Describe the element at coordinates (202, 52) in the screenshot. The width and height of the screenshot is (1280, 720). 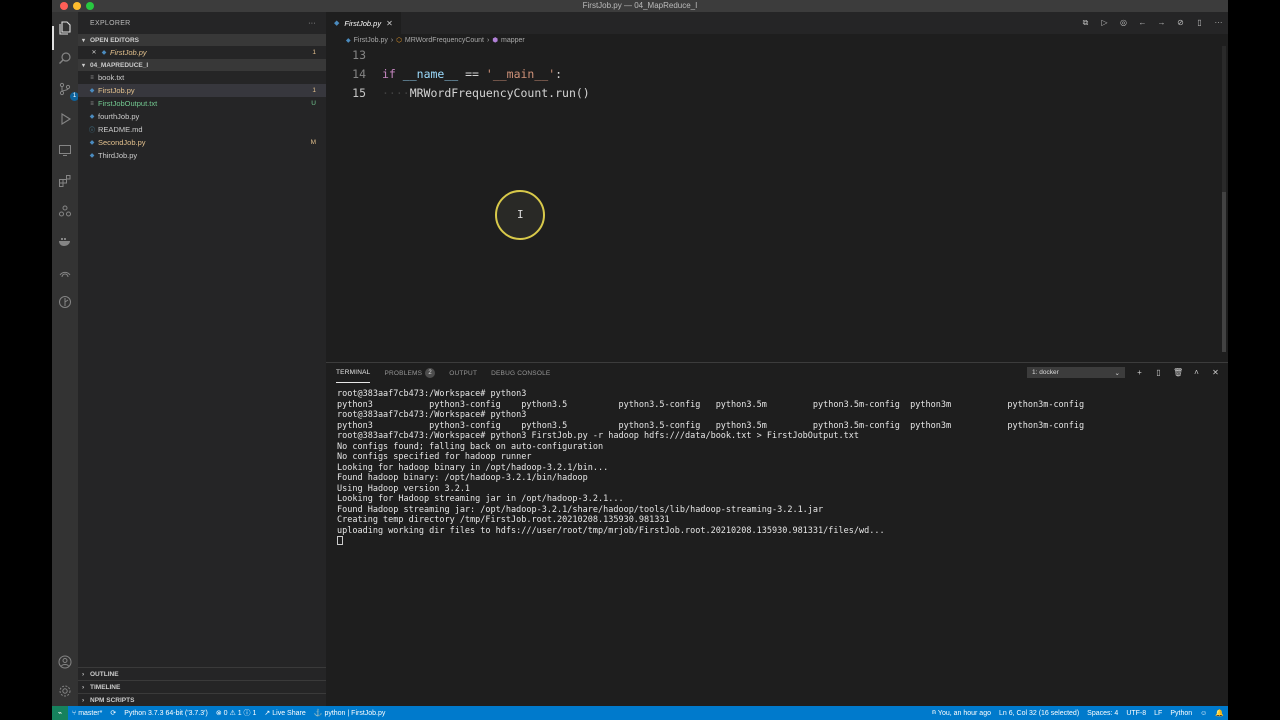
I see `open-editor-item: ✕ ◆ FirstJob.py 1` at that location.